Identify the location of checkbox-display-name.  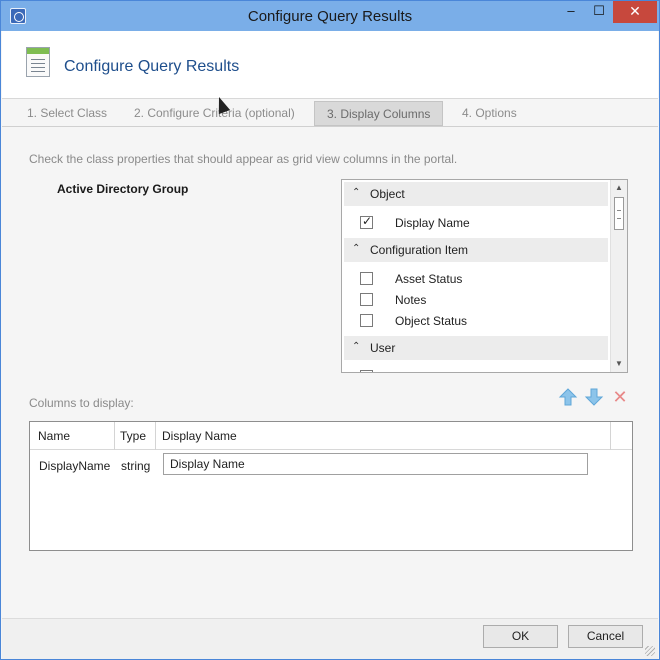
(366, 221).